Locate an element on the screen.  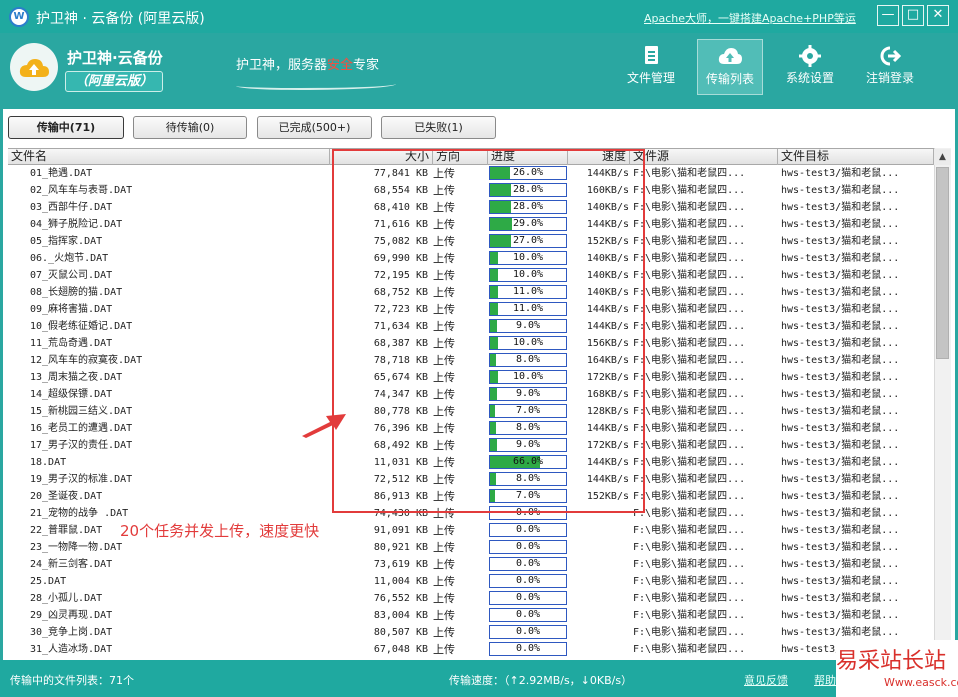
file-size-cell: 80,921 KB is located at coordinates (400, 547).